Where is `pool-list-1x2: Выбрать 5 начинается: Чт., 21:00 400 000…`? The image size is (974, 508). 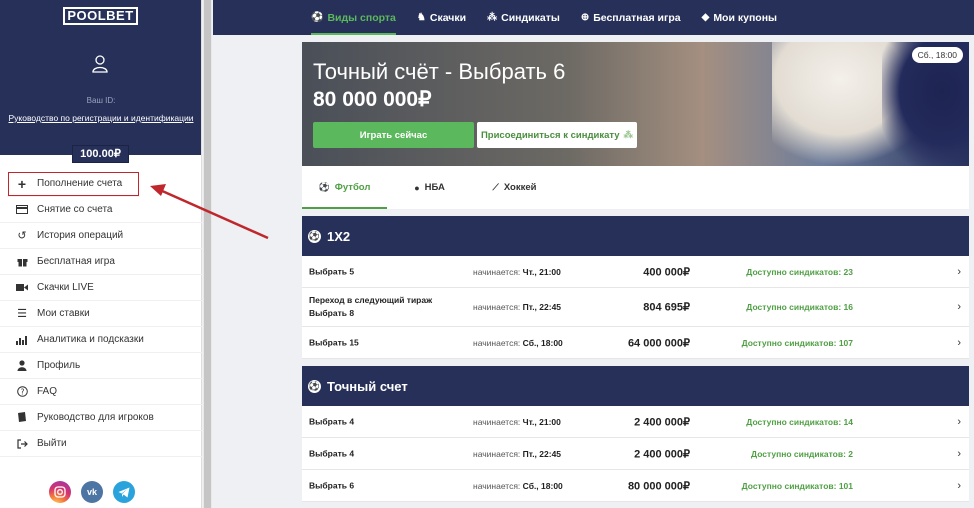
pool-list-1x2: Выбрать 5 начинается: Чт., 21:00 400 000… is located at coordinates (635, 307).